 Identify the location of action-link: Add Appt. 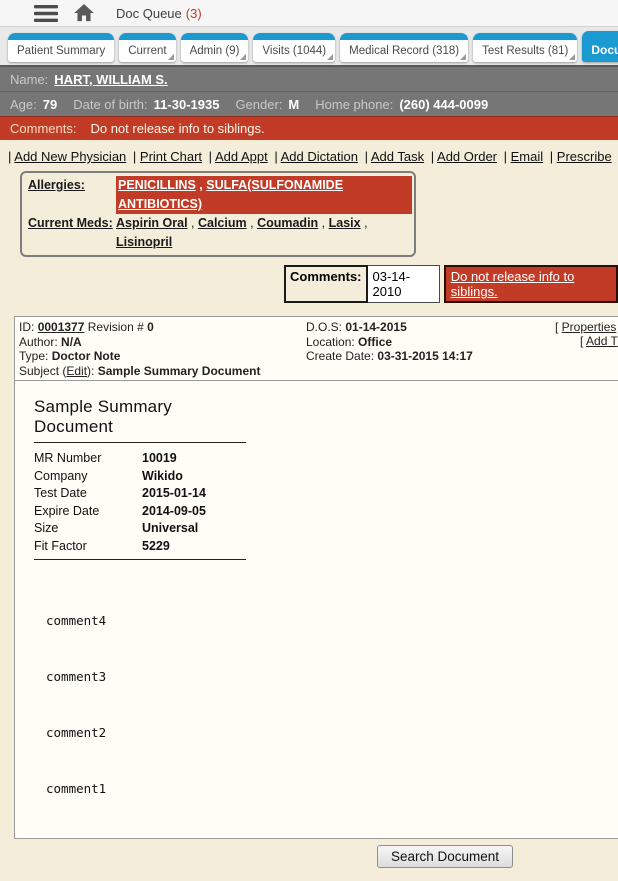
(241, 156).